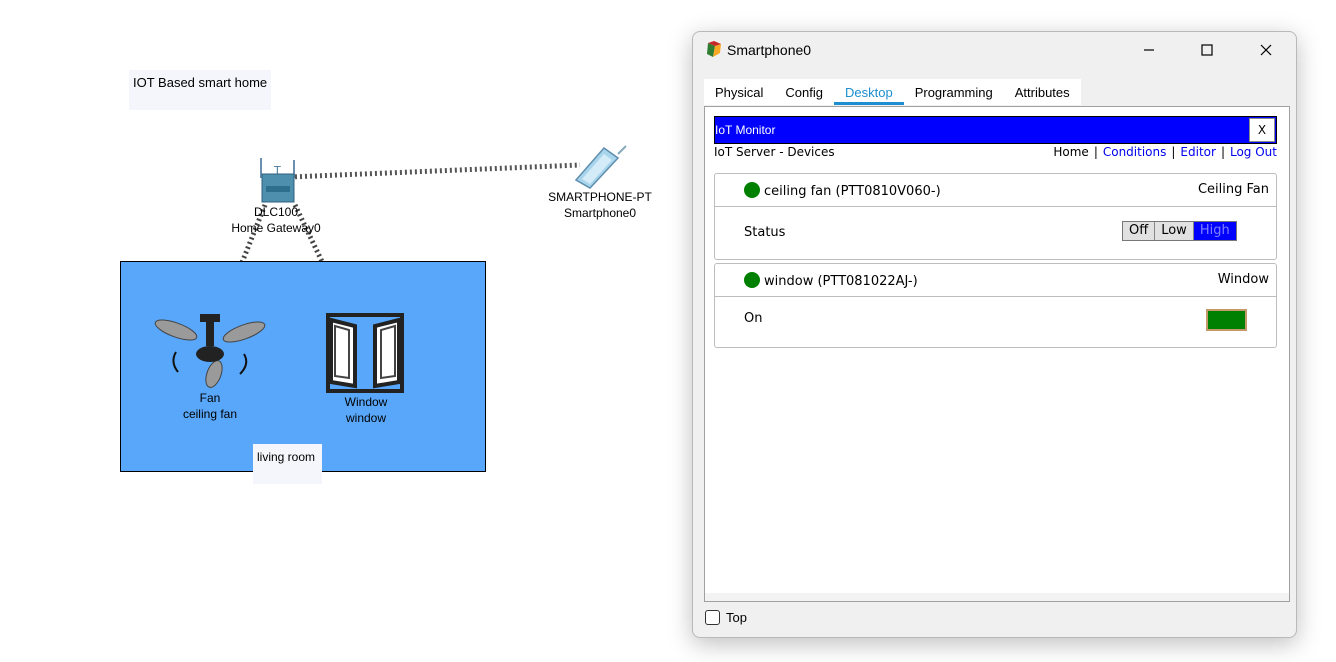 The height and width of the screenshot is (662, 1336). Describe the element at coordinates (276, 212) in the screenshot. I see `gateway-model: DLC100` at that location.